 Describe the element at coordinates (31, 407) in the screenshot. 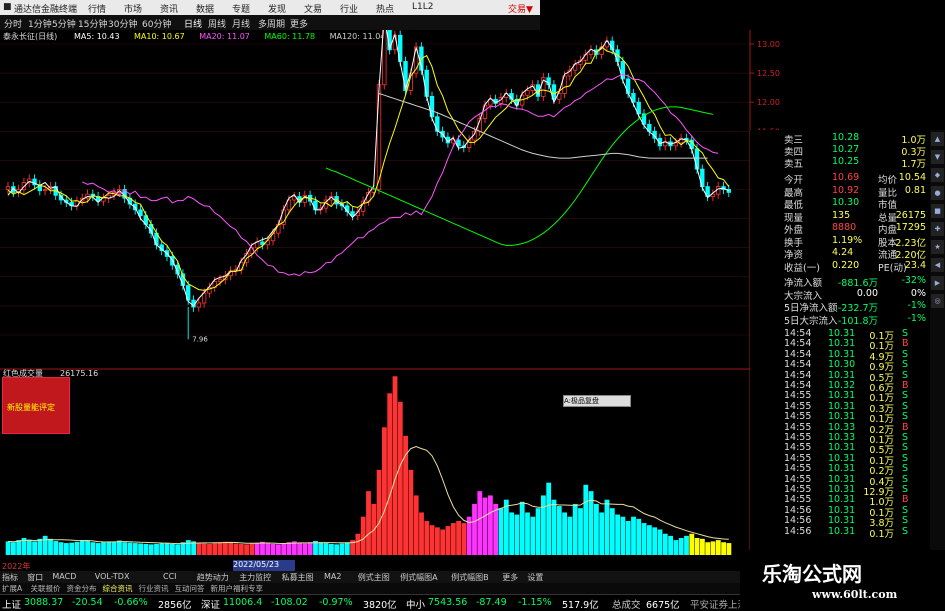

I see `score-panel-label: 新股量能评定` at that location.